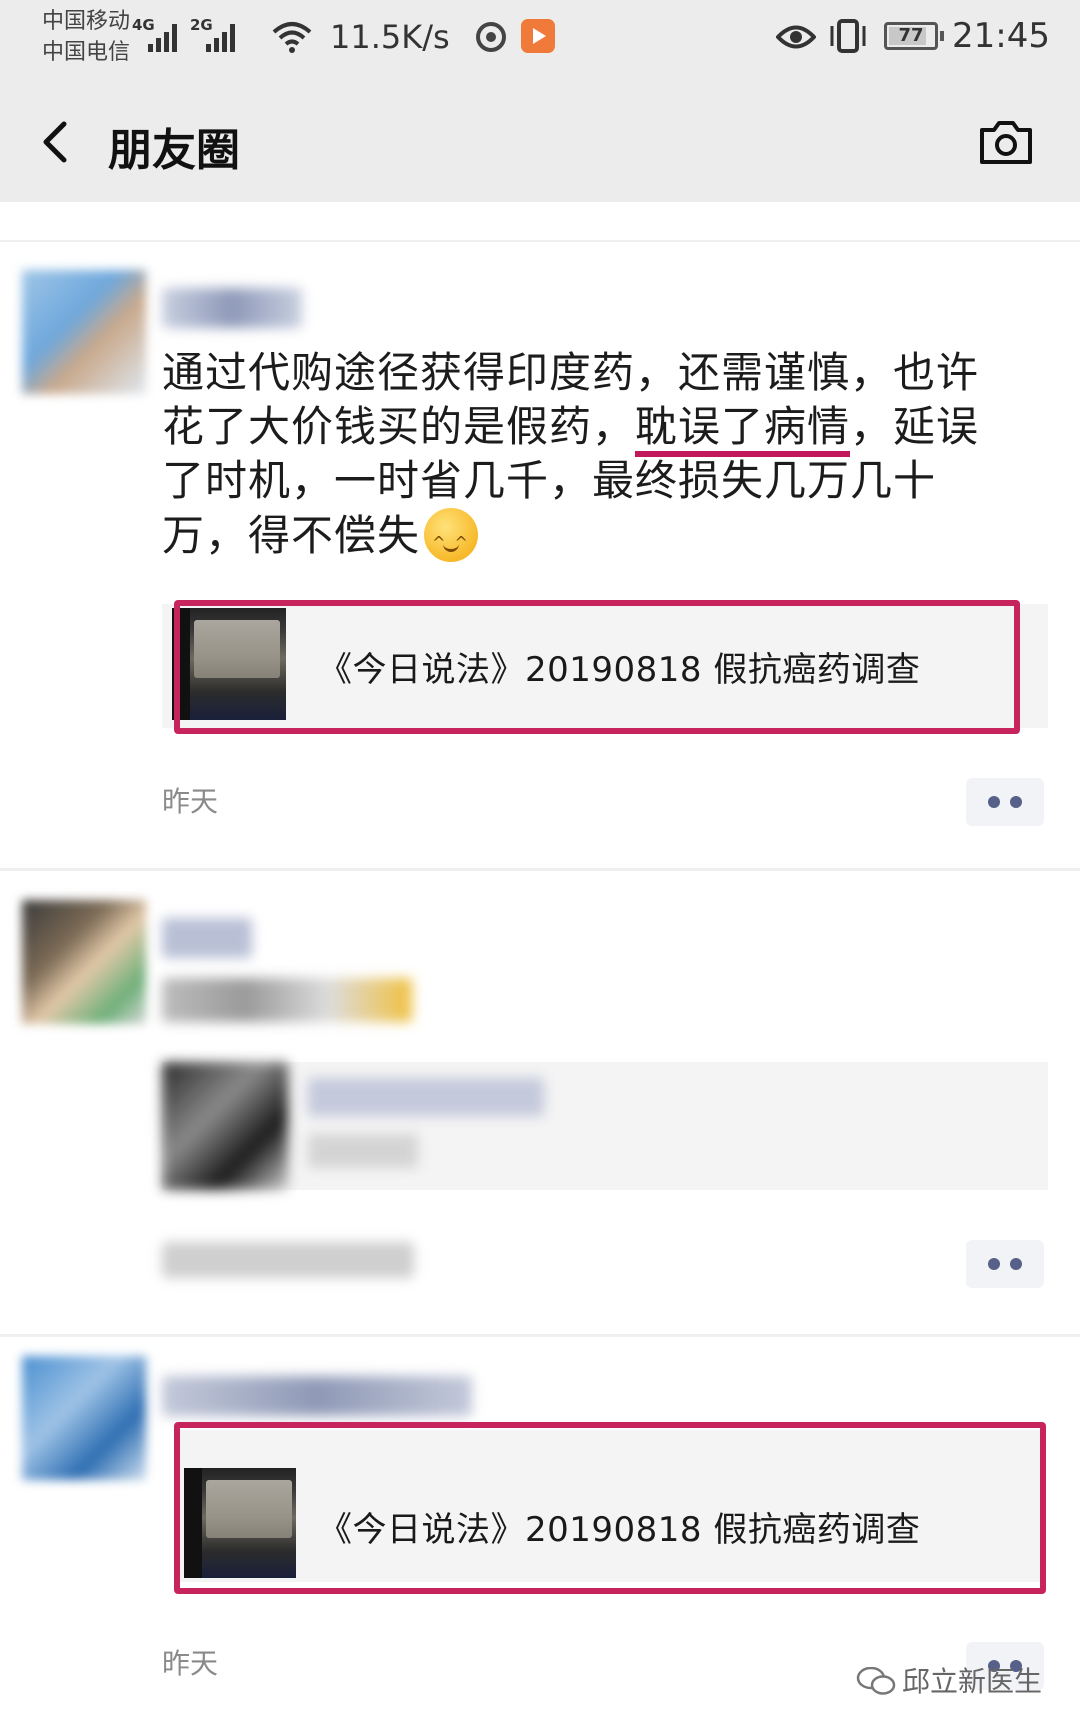 This screenshot has width=1080, height=1726. I want to click on status-bar: 中国移动 中国电信 4G 2G 11.5K/s 77 21:45, so click(540, 43).